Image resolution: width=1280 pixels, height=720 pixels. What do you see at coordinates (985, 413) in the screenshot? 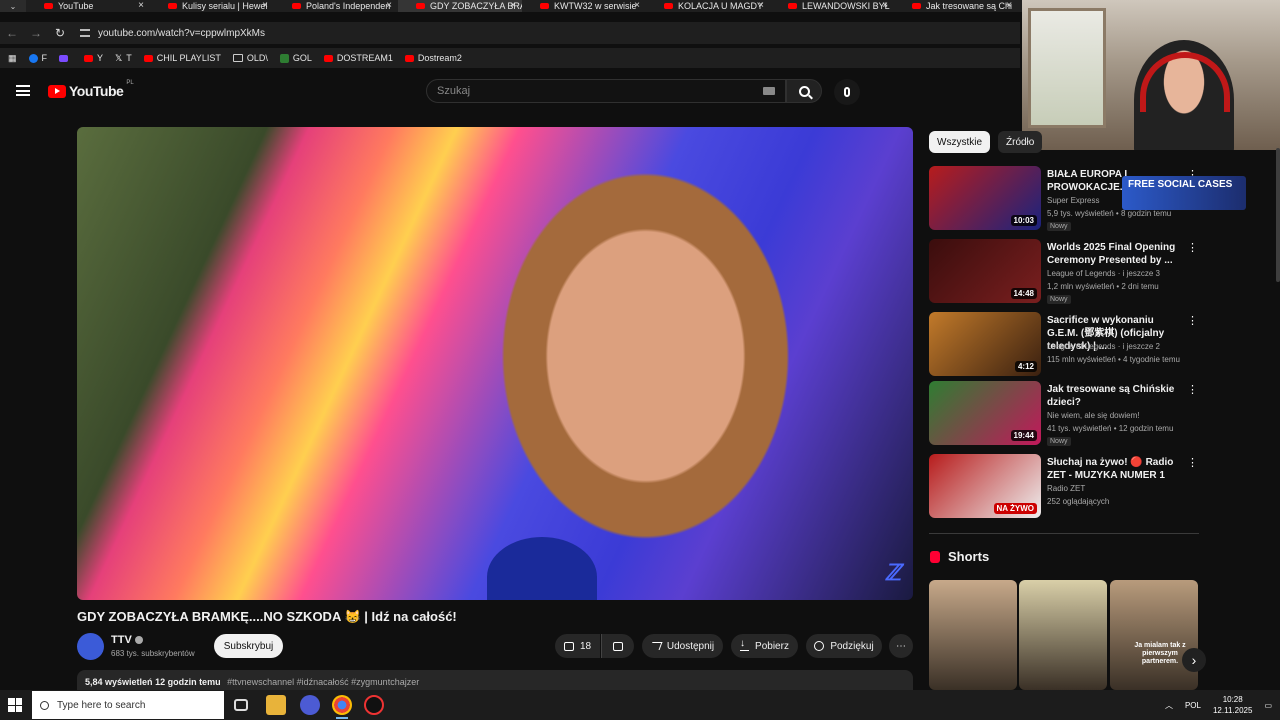
I see `video-thumbnail: 19:44` at bounding box center [985, 413].